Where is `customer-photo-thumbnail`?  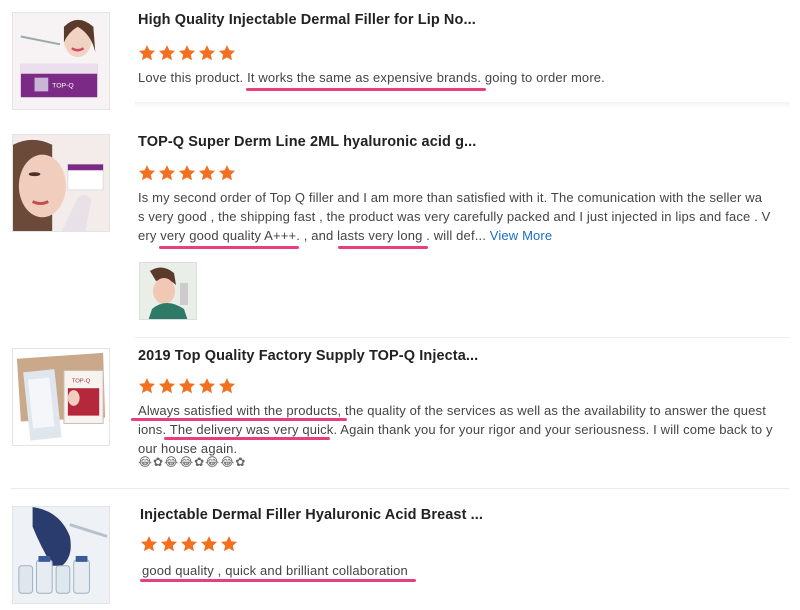 customer-photo-thumbnail is located at coordinates (168, 291).